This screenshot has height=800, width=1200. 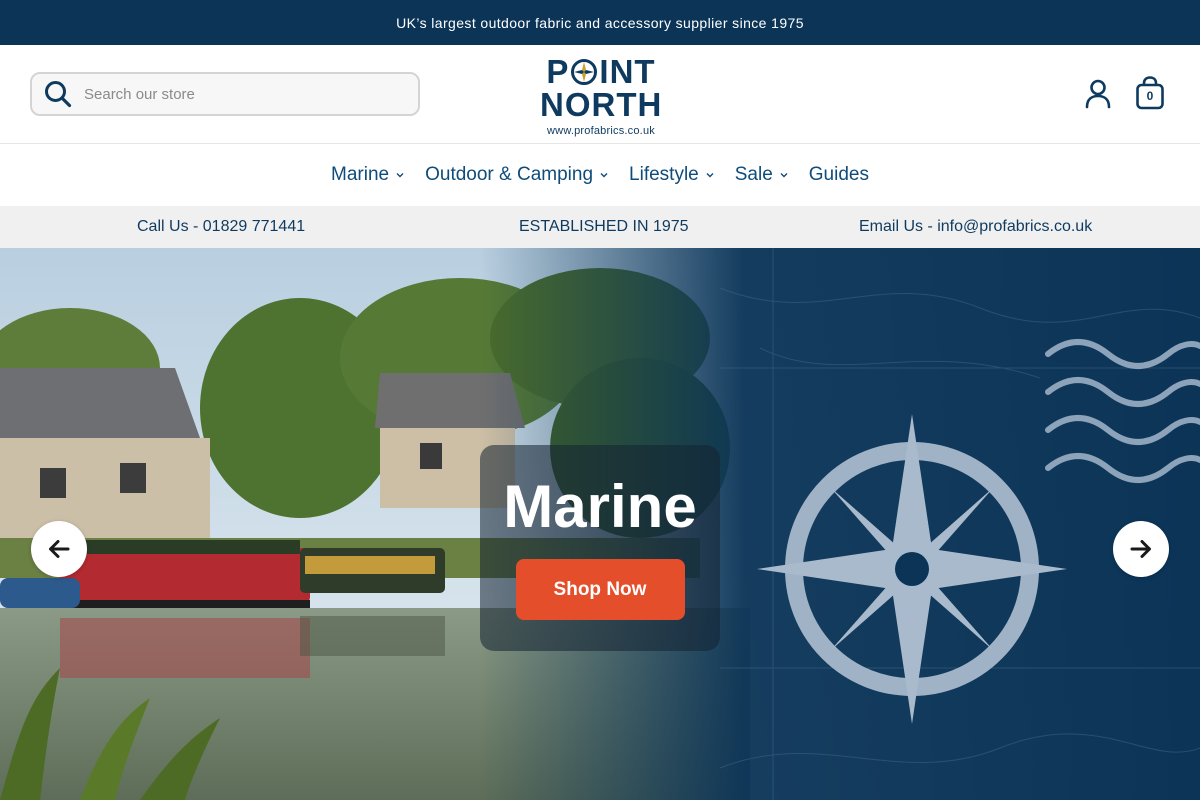 I want to click on logo-wordmark-bottom: NORTH, so click(x=601, y=104).